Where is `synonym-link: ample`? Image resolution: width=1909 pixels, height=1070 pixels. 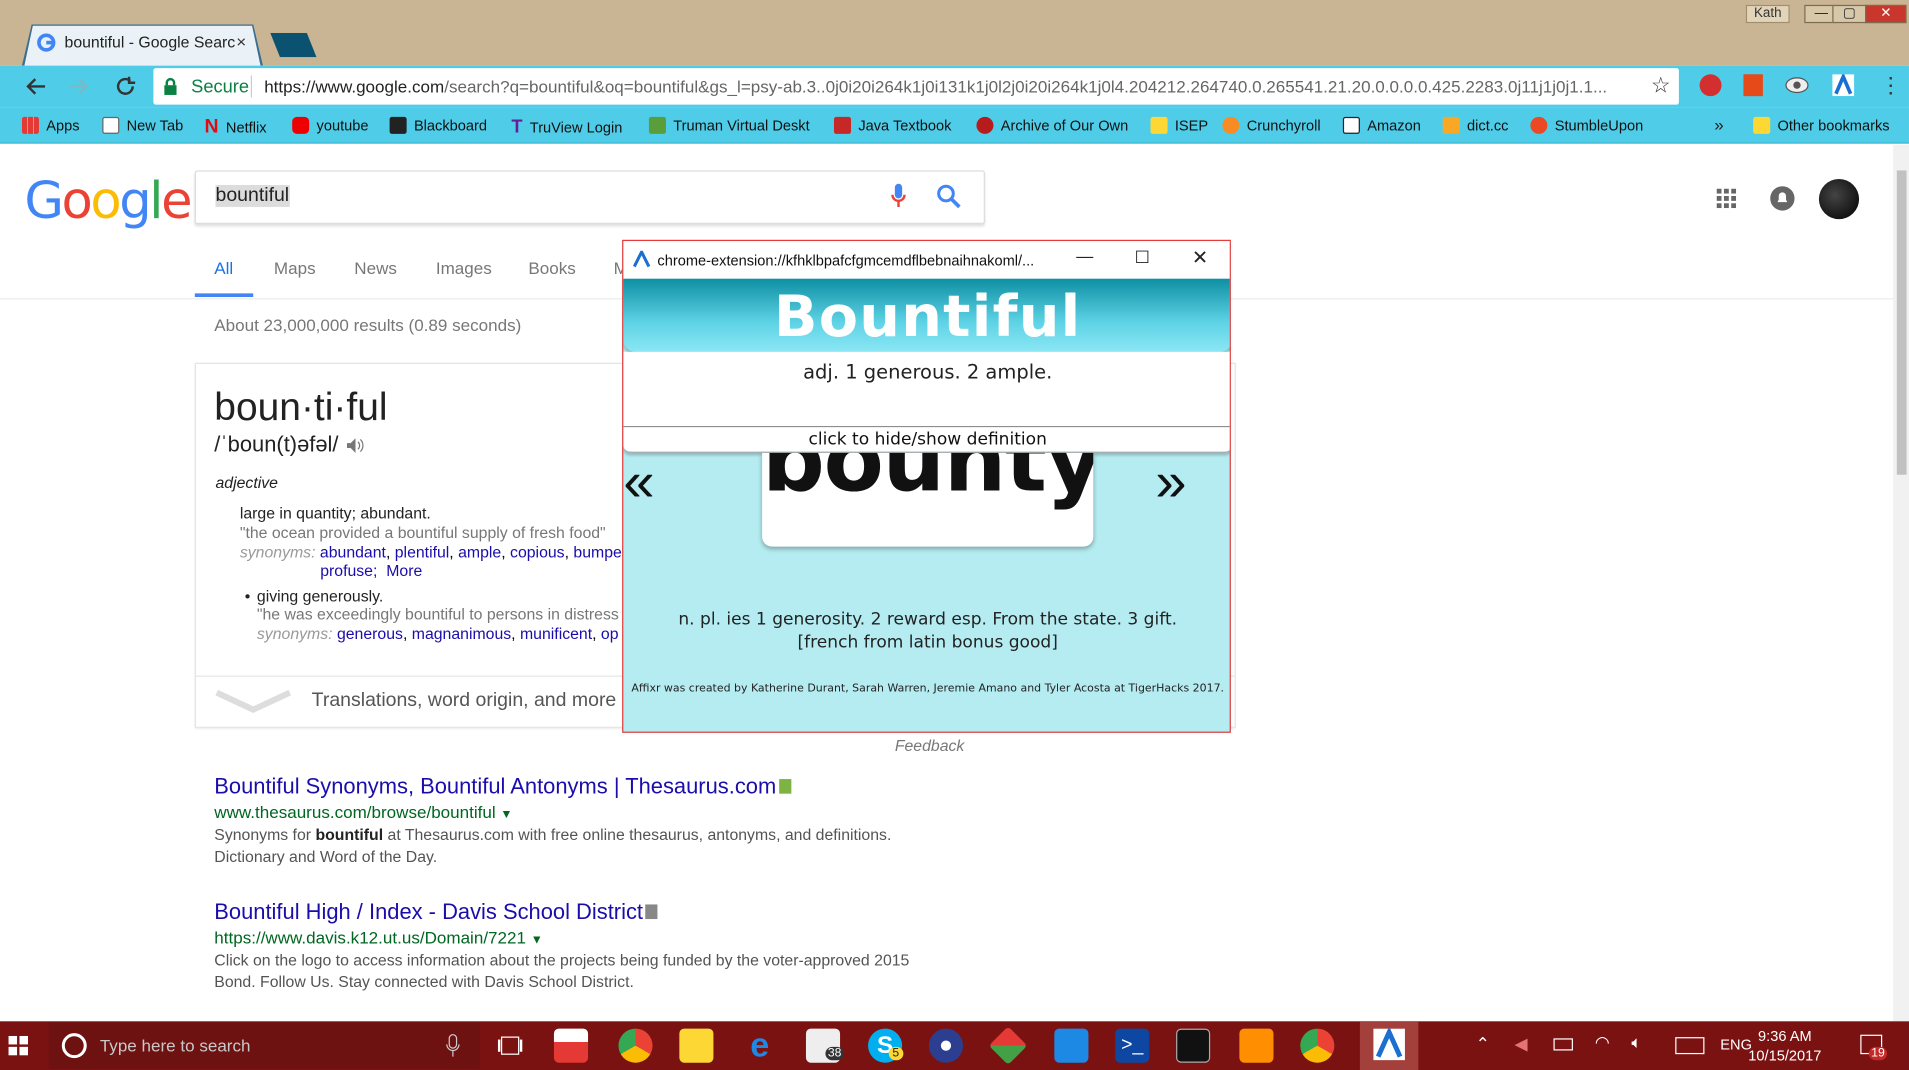 synonym-link: ample is located at coordinates (479, 552).